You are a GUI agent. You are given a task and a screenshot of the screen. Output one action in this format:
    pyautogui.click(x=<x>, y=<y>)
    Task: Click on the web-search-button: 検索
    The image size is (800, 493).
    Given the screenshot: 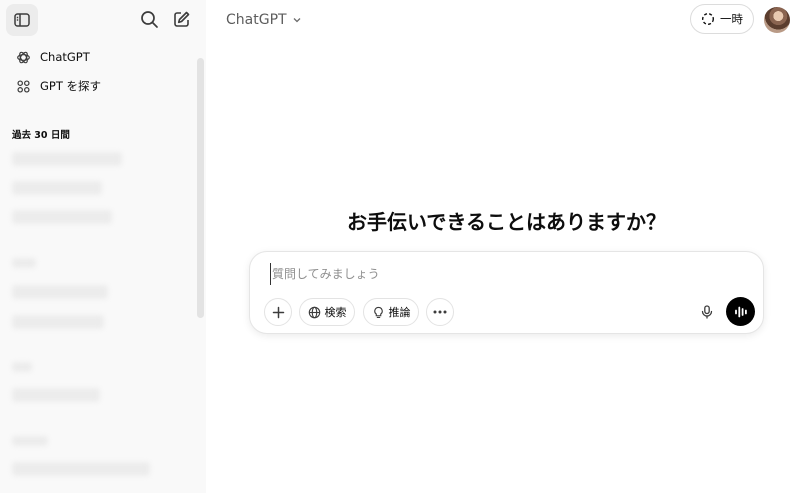 What is the action you would take?
    pyautogui.click(x=327, y=312)
    